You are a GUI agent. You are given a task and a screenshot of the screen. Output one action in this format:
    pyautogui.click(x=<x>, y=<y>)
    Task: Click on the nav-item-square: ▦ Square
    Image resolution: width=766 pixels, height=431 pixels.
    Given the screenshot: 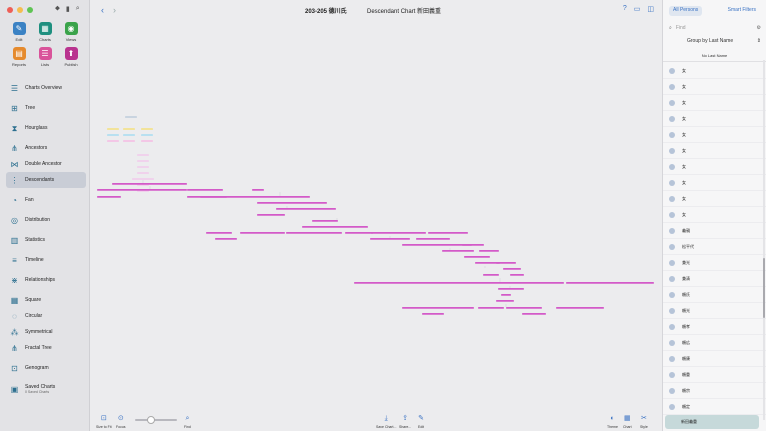 What is the action you would take?
    pyautogui.click(x=46, y=300)
    